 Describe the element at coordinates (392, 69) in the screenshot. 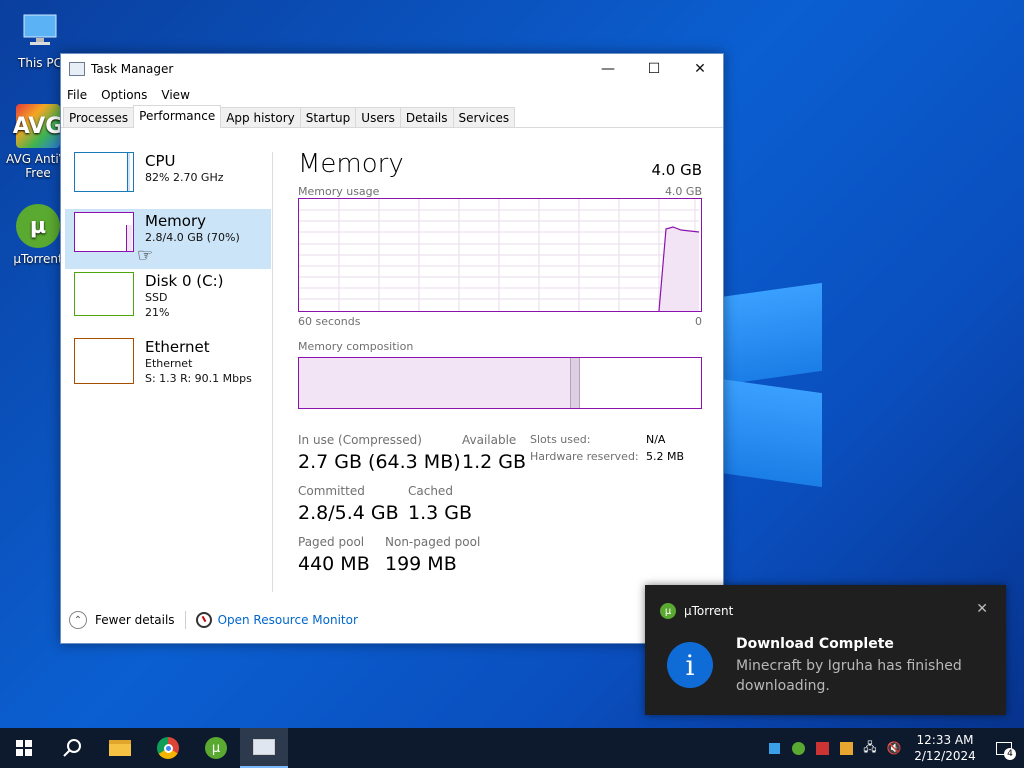

I see `title-bar: Task Manager — ☐ ✕` at that location.